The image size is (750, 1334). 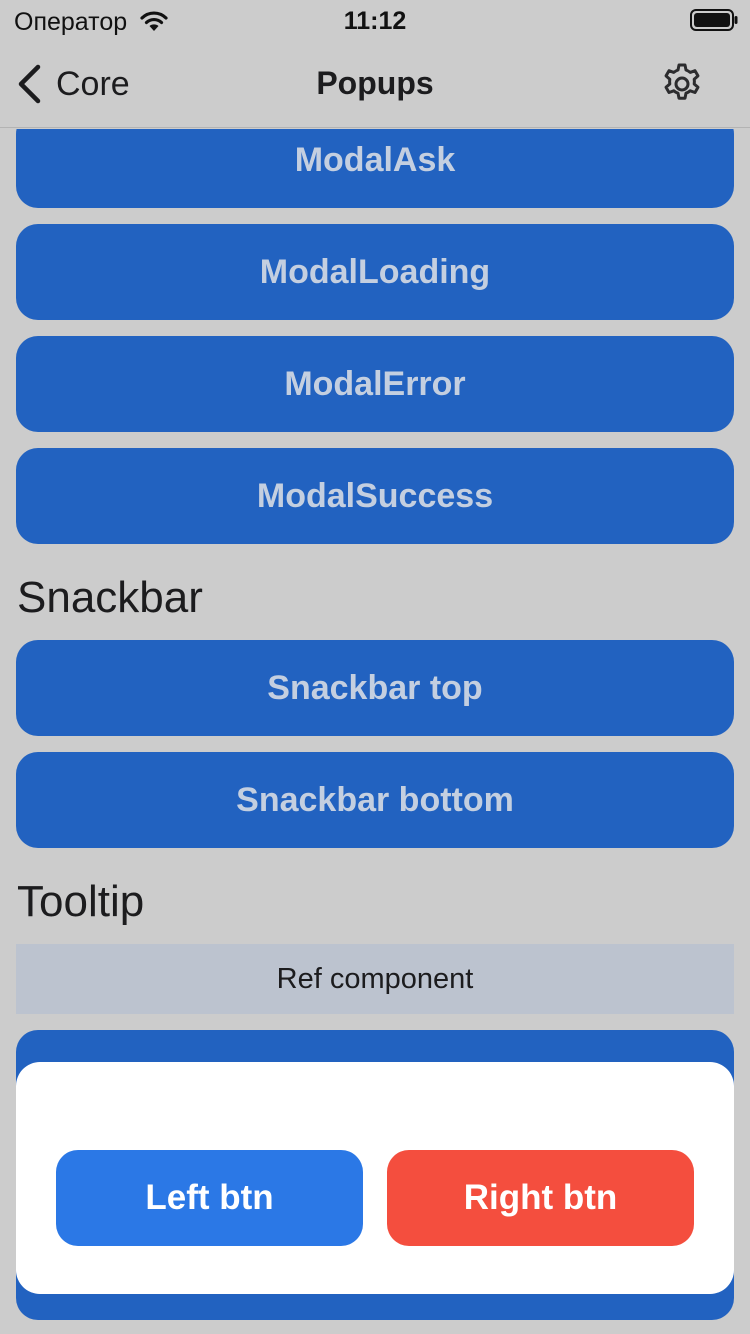 I want to click on back-button: Core, so click(x=73, y=84).